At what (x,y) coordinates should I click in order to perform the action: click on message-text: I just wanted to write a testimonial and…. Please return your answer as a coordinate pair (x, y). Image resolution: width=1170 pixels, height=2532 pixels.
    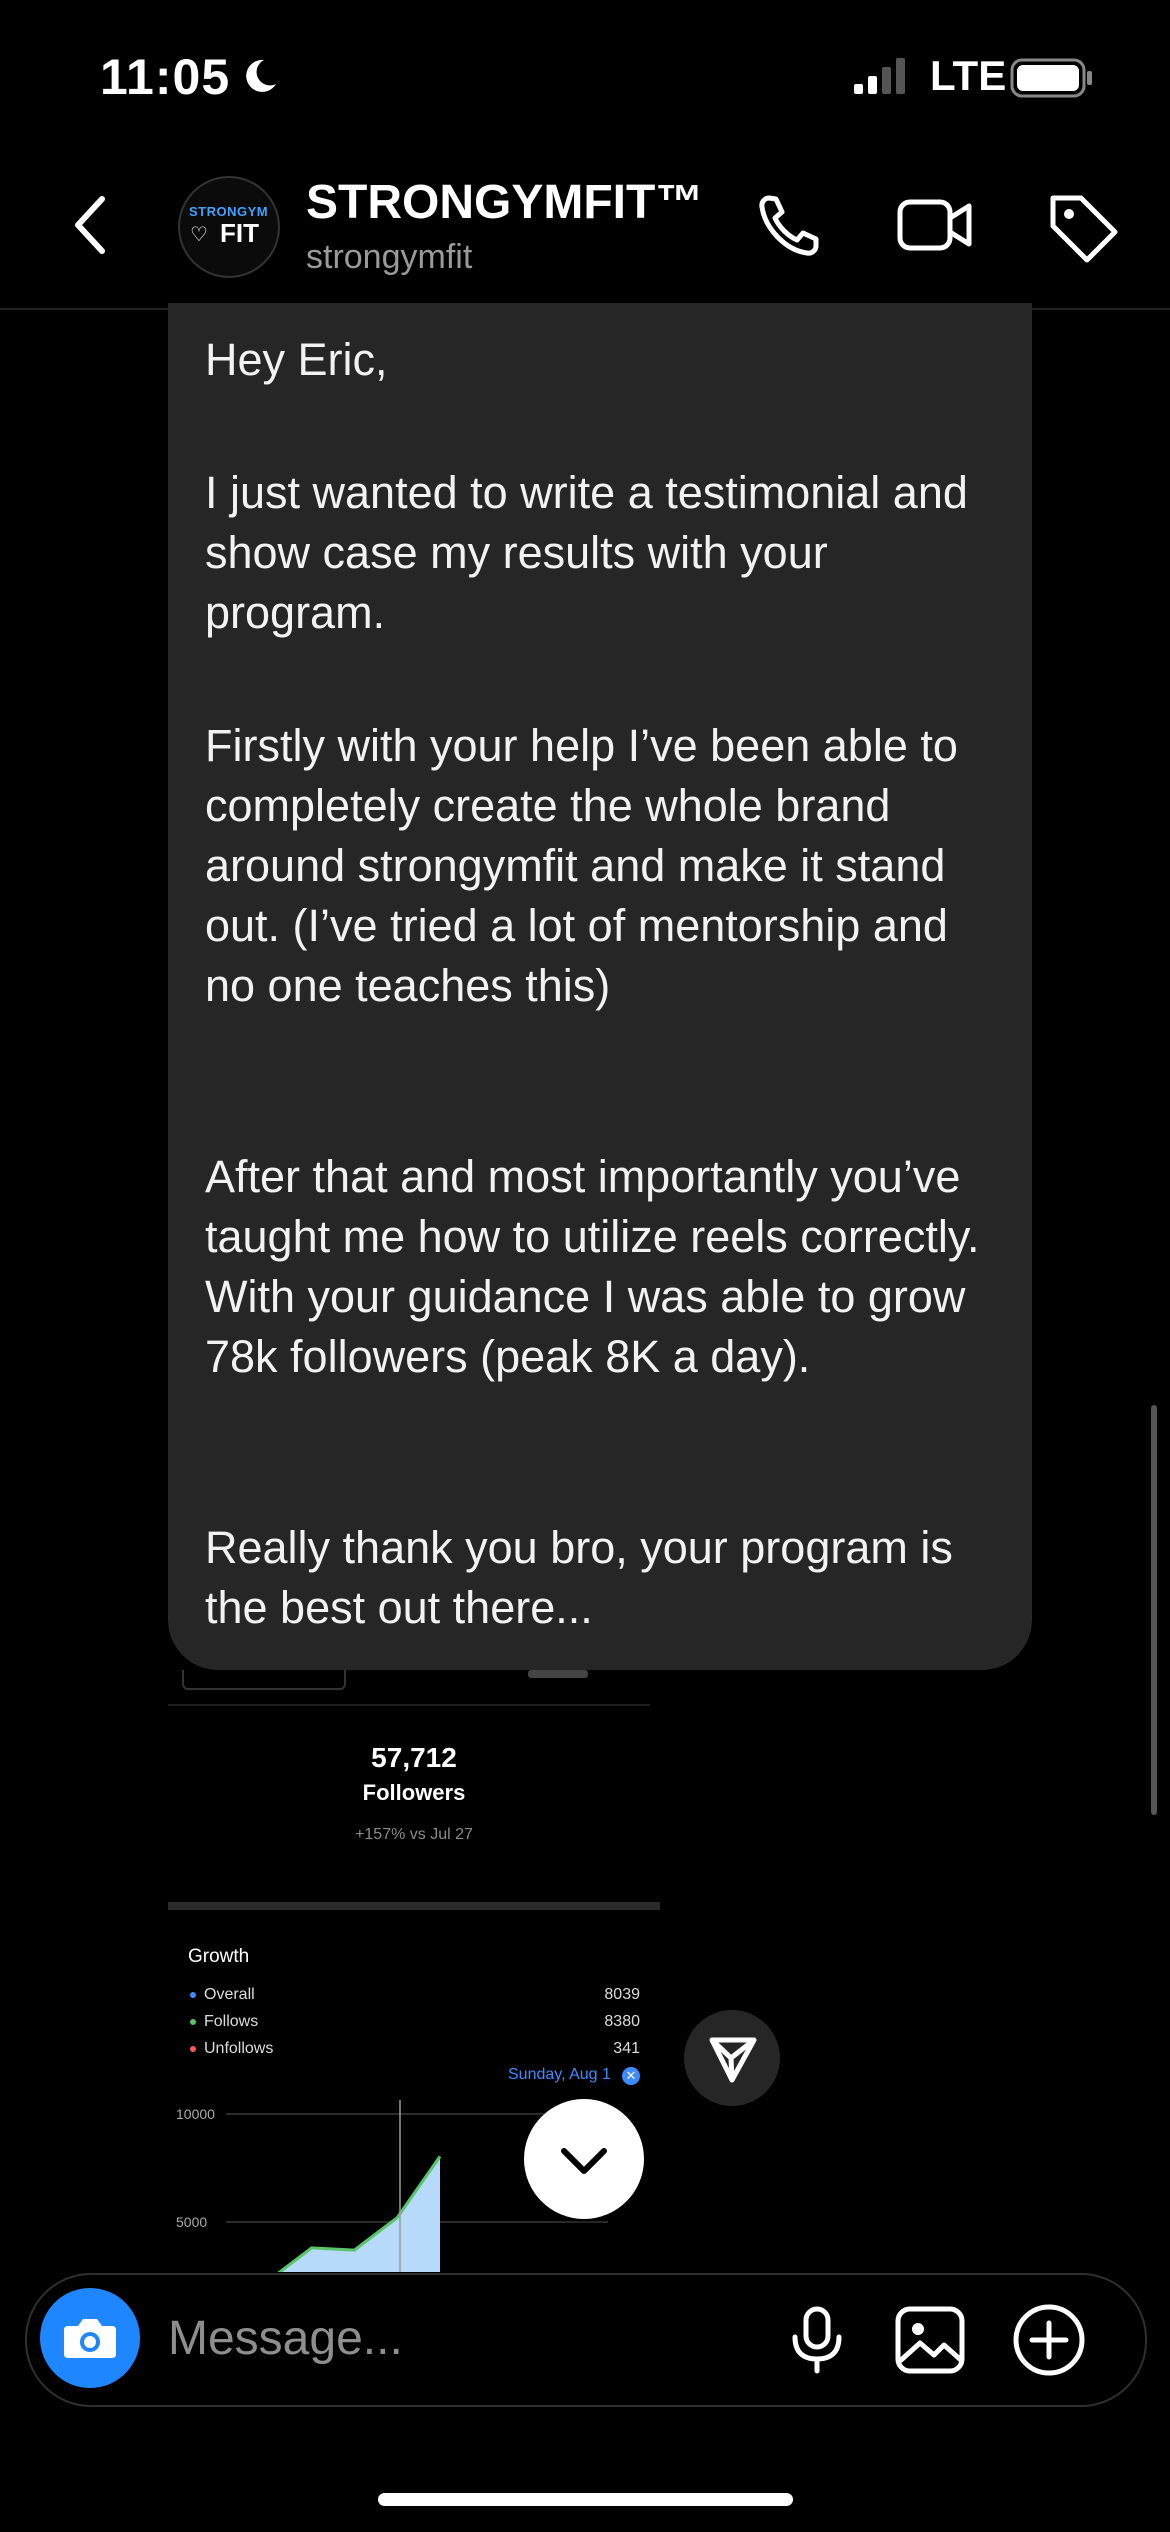
    Looking at the image, I should click on (586, 552).